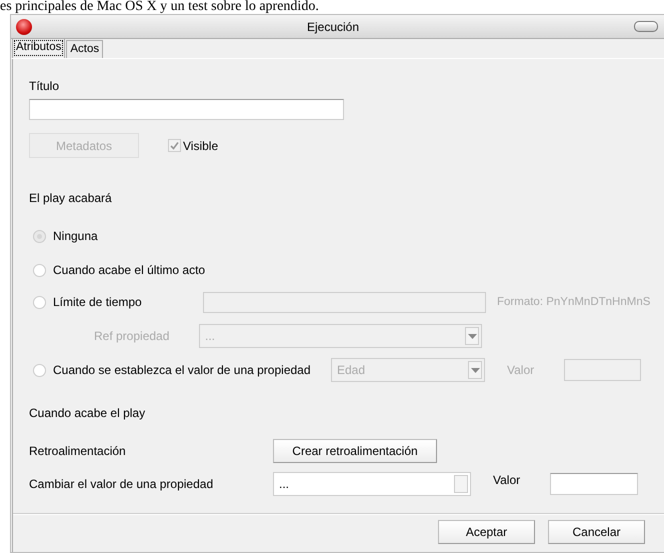  What do you see at coordinates (71, 198) in the screenshot?
I see `section-heading: El play acabará` at bounding box center [71, 198].